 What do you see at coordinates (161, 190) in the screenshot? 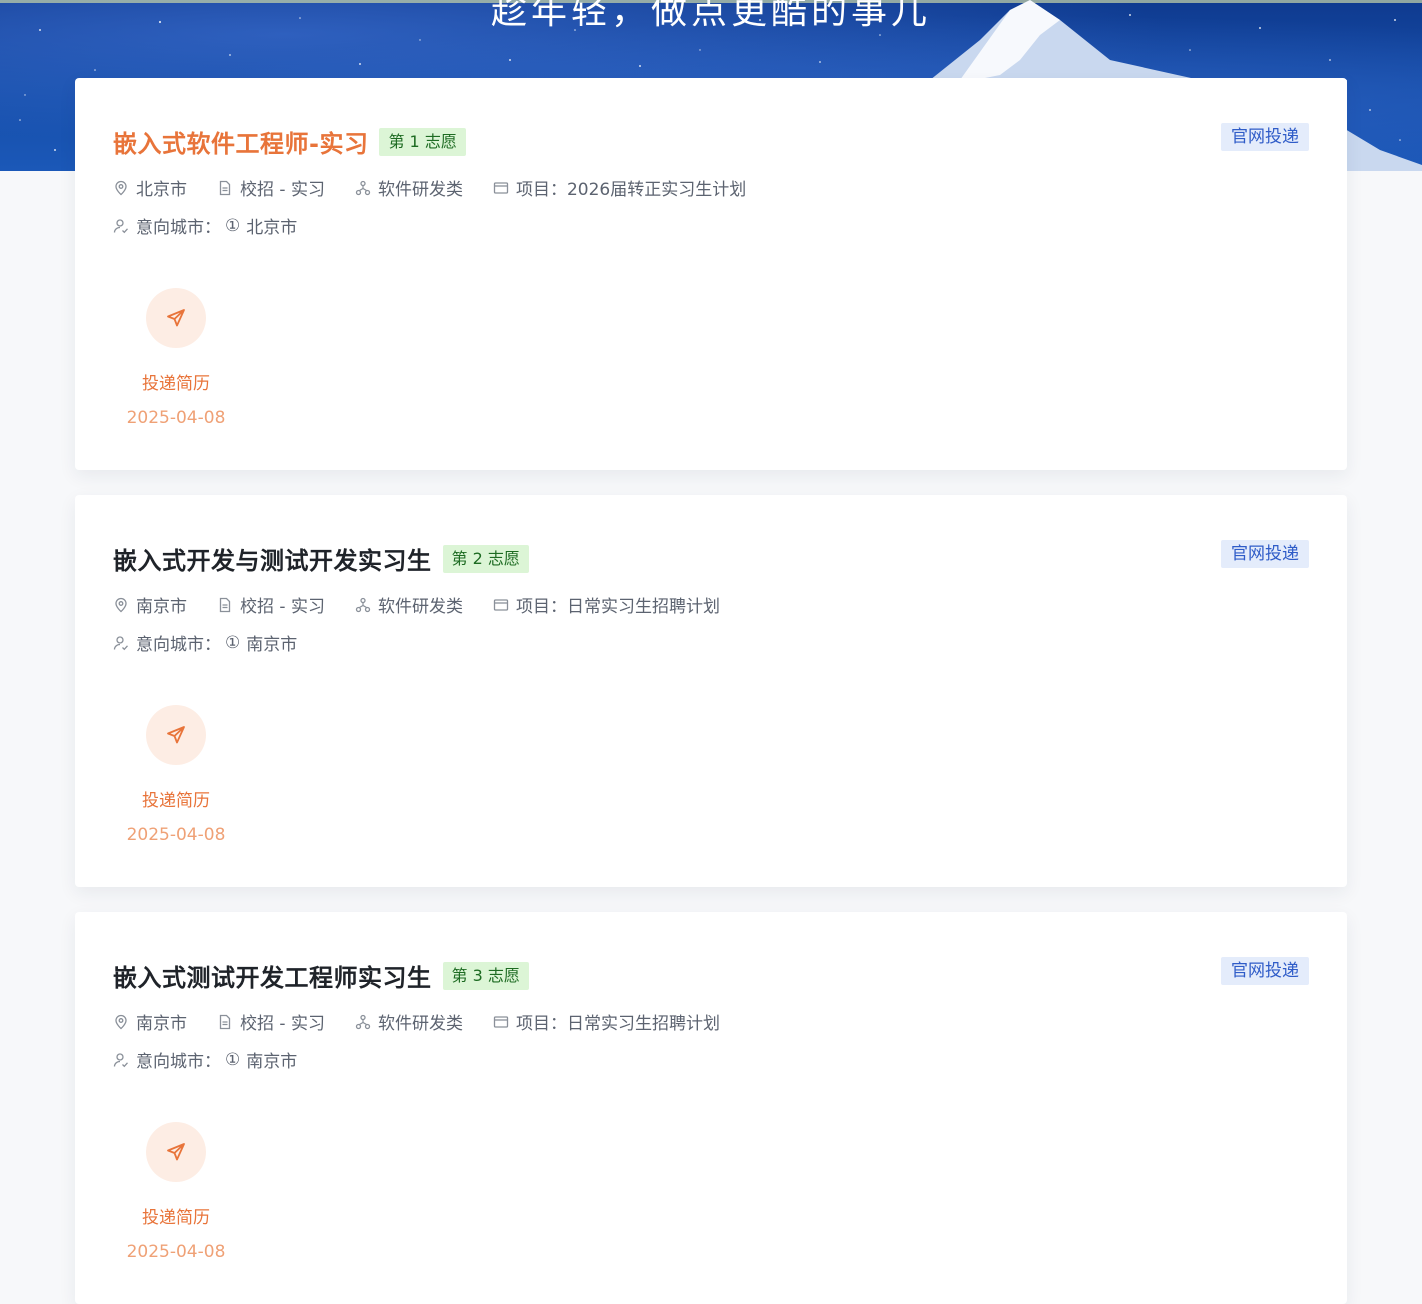
I see `location-text: 北京市` at bounding box center [161, 190].